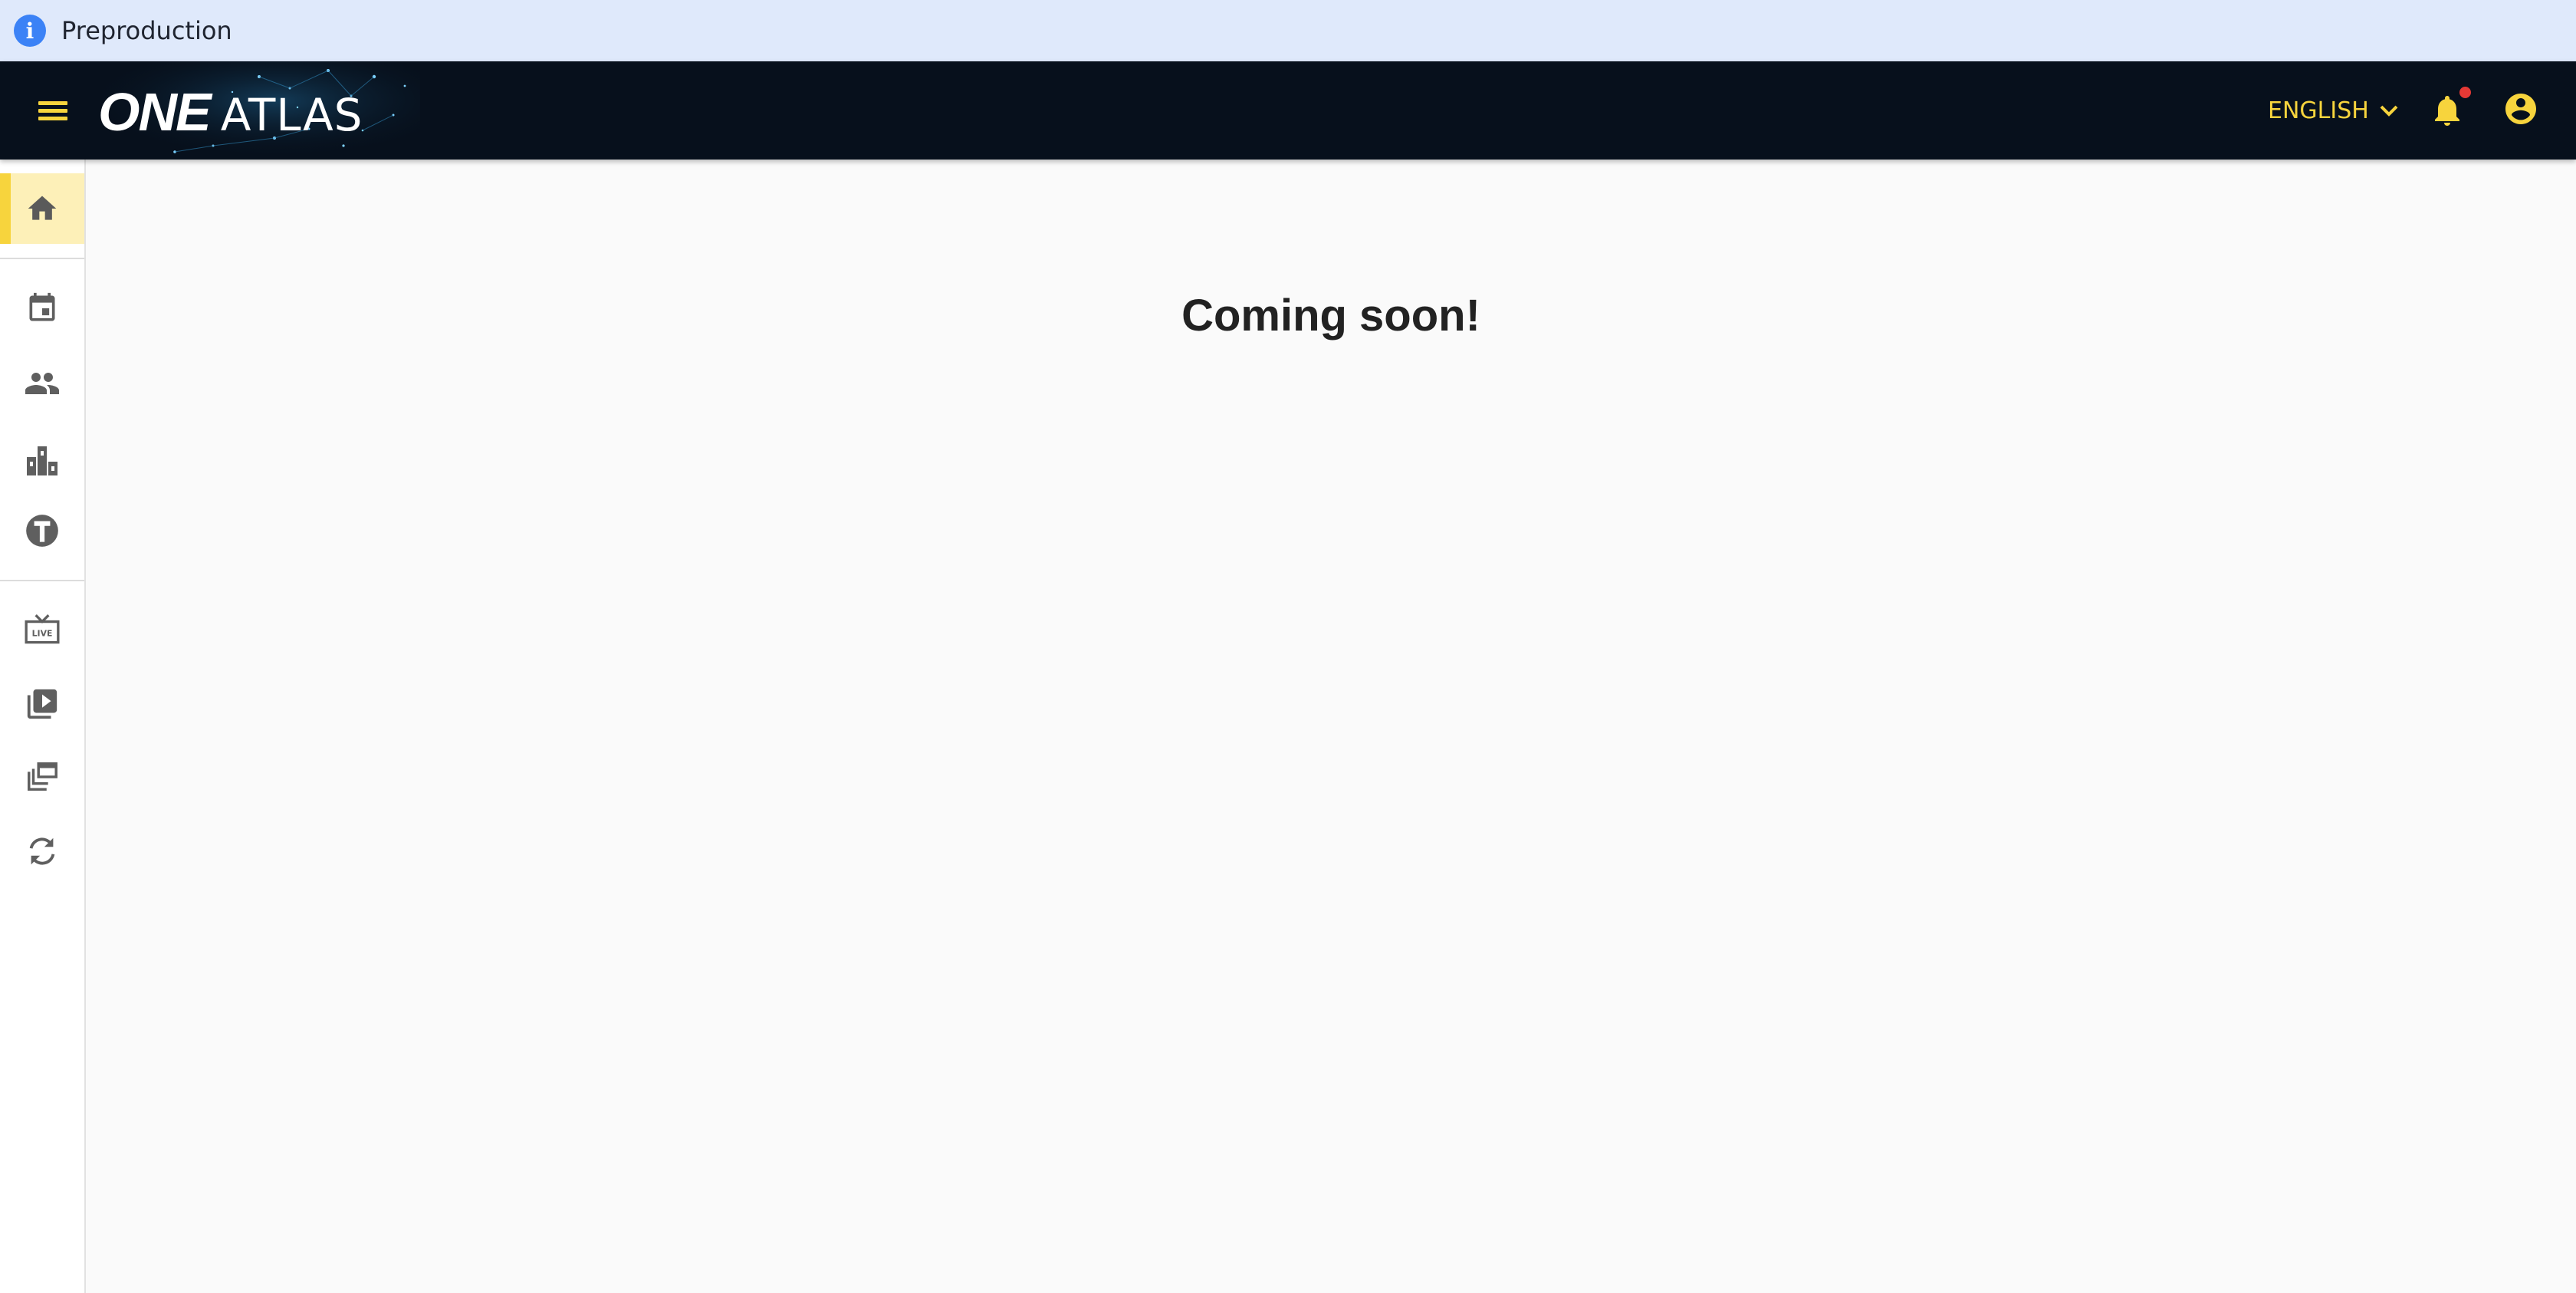 This screenshot has width=2576, height=1293. I want to click on people-icon, so click(42, 384).